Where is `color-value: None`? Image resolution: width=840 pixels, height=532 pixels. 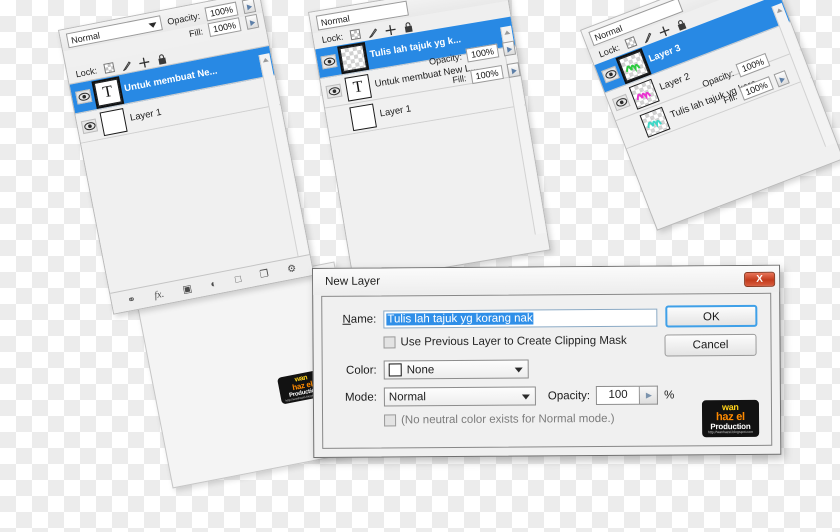 color-value: None is located at coordinates (420, 369).